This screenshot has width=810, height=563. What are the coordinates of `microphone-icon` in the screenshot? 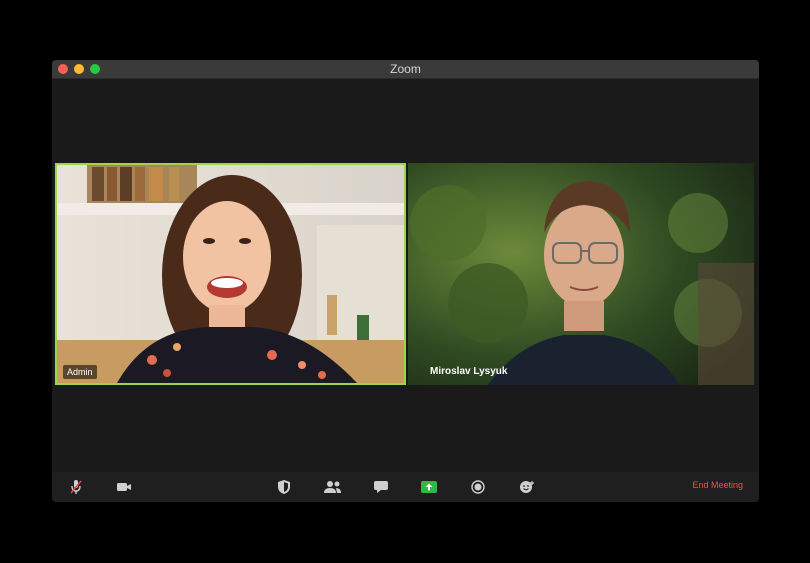 It's located at (76, 487).